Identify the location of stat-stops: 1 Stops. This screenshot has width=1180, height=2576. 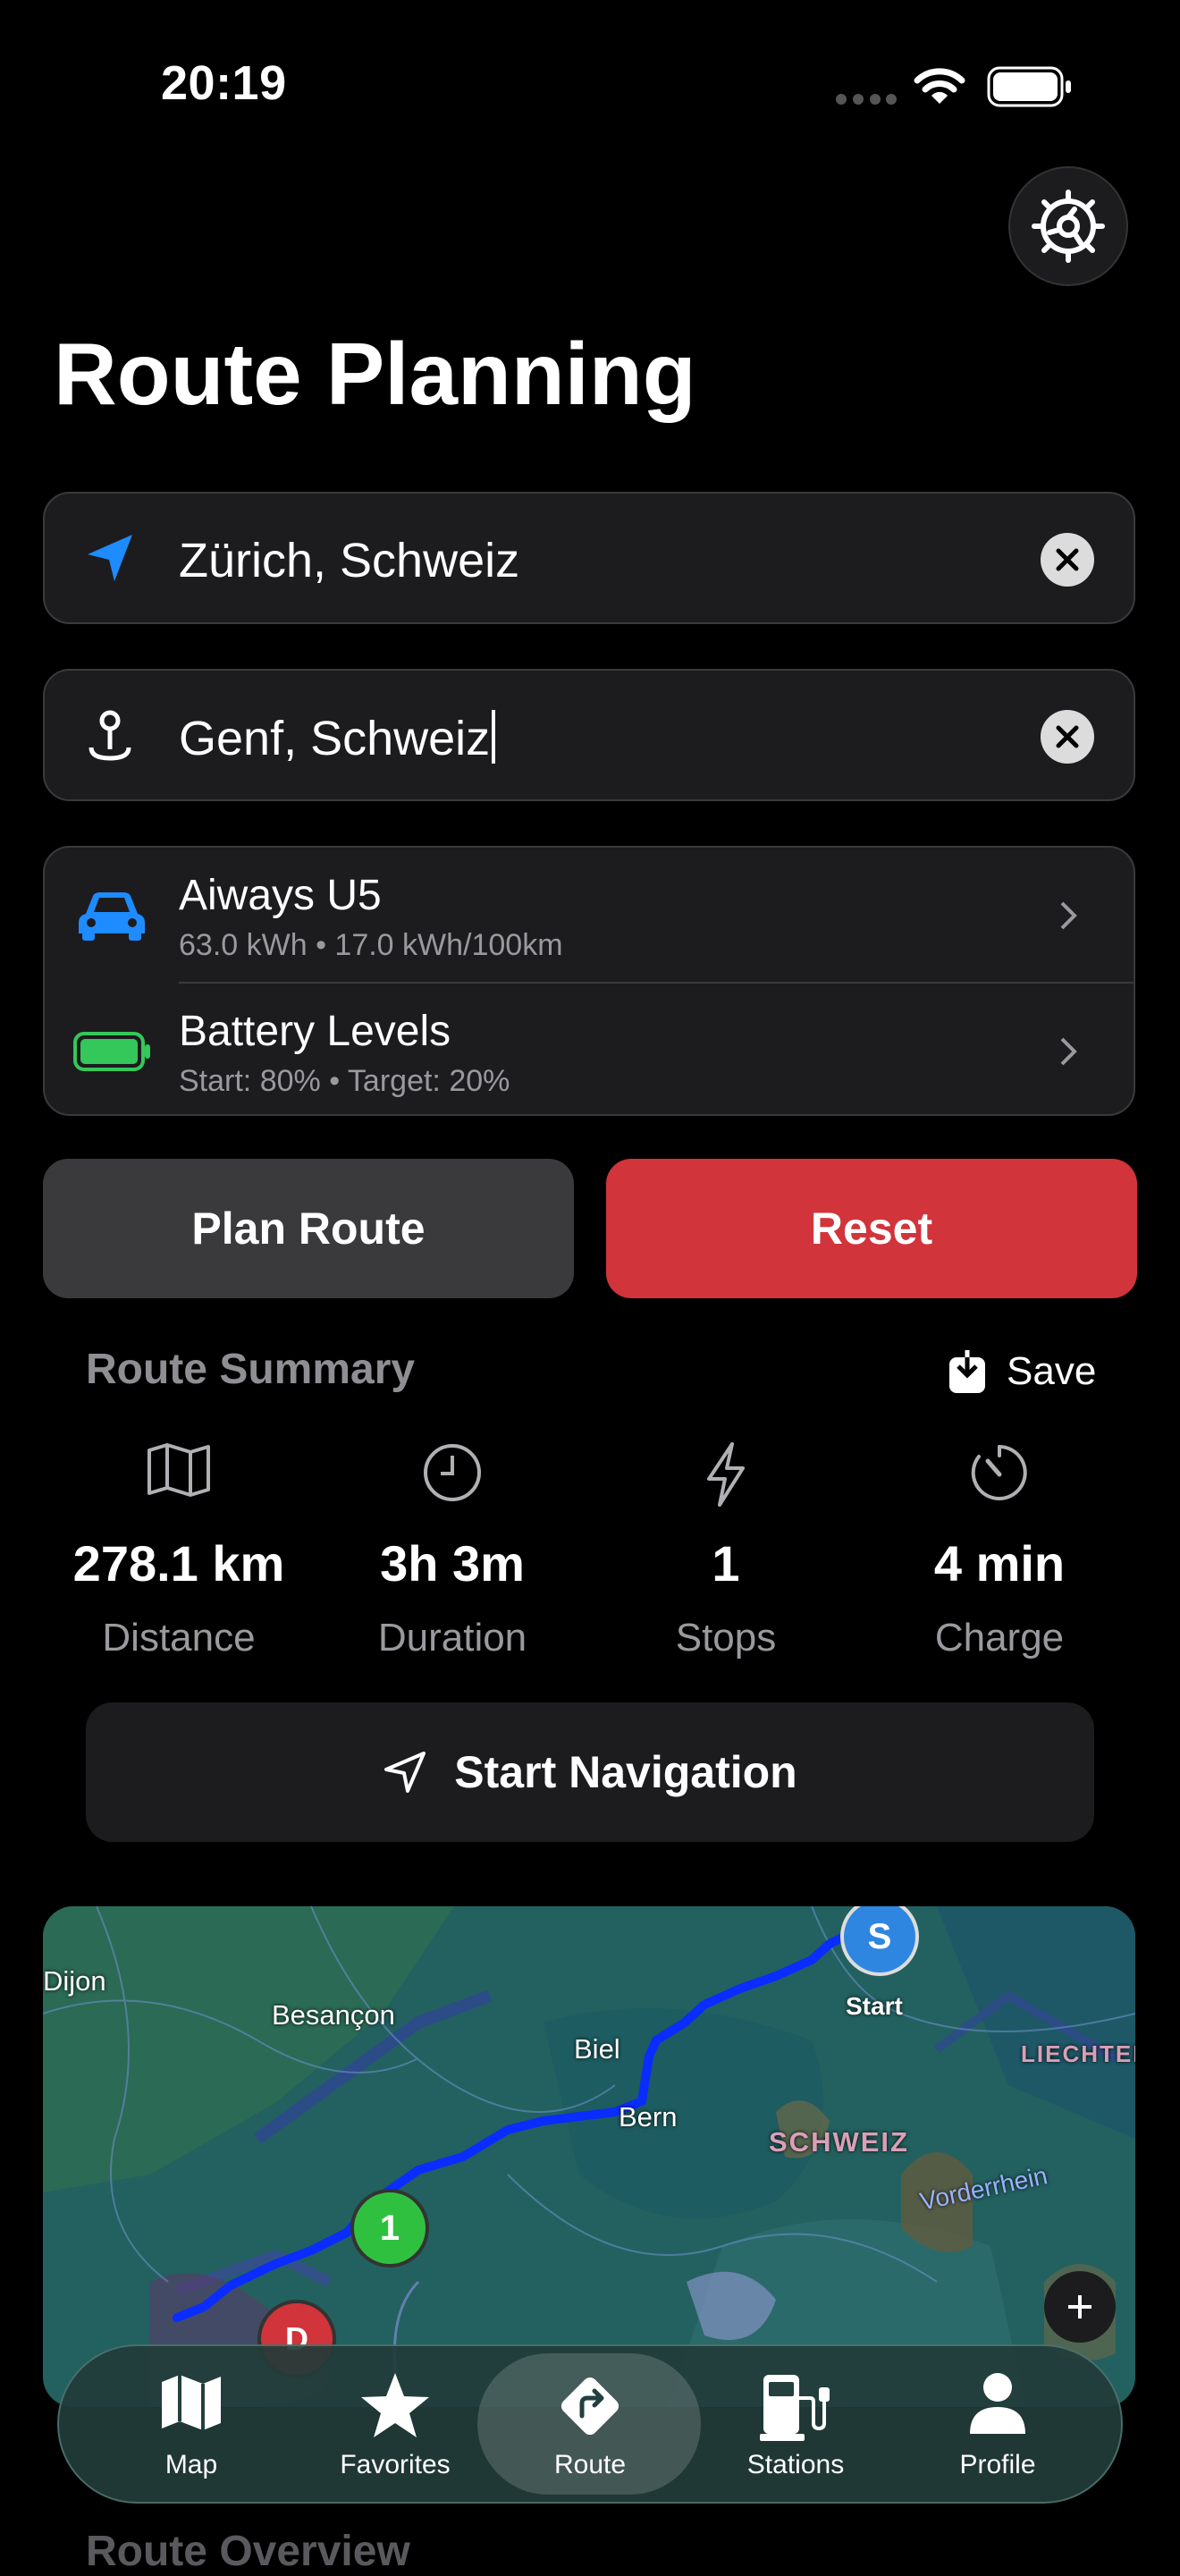
(726, 1550).